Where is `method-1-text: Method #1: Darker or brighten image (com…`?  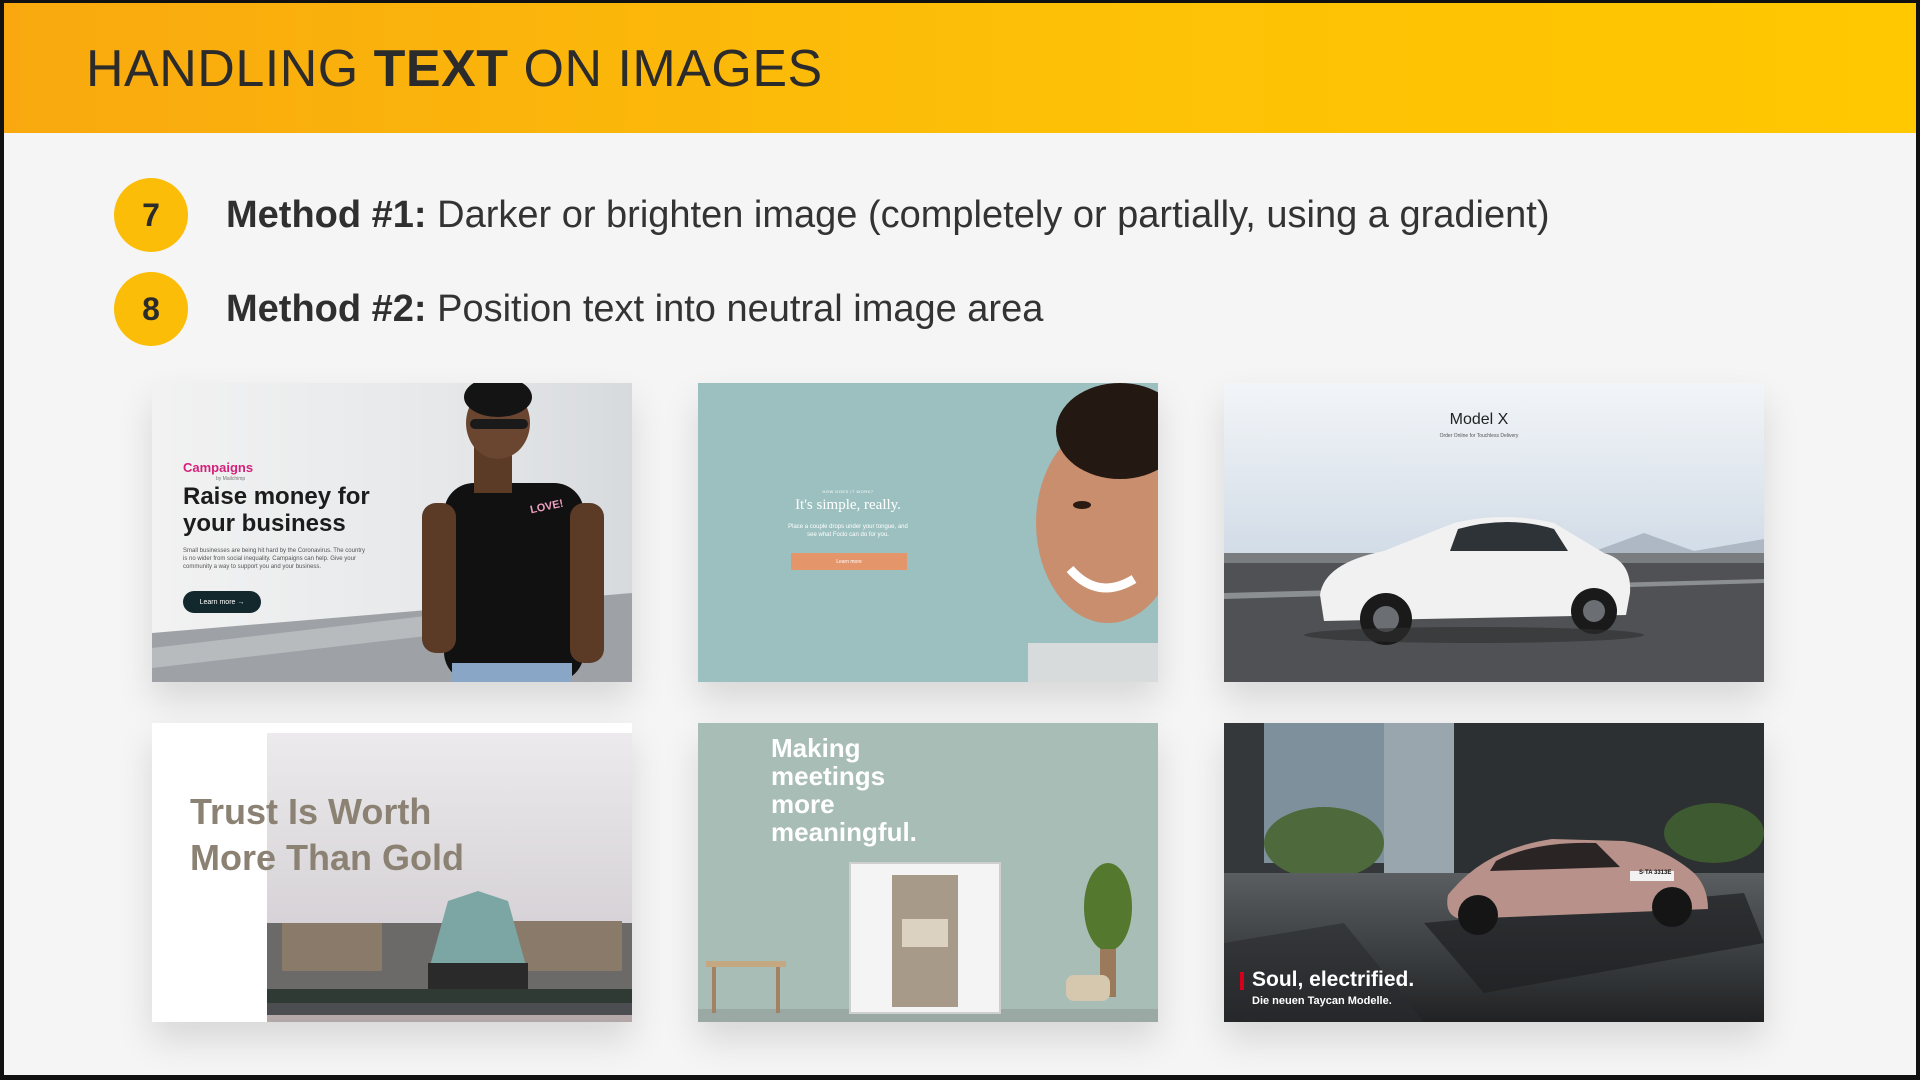
method-1-text: Method #1: Darker or brighten image (com… is located at coordinates (888, 214).